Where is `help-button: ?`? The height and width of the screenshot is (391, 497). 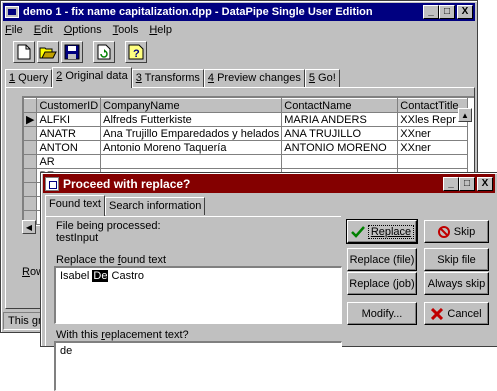 help-button: ? is located at coordinates (136, 52).